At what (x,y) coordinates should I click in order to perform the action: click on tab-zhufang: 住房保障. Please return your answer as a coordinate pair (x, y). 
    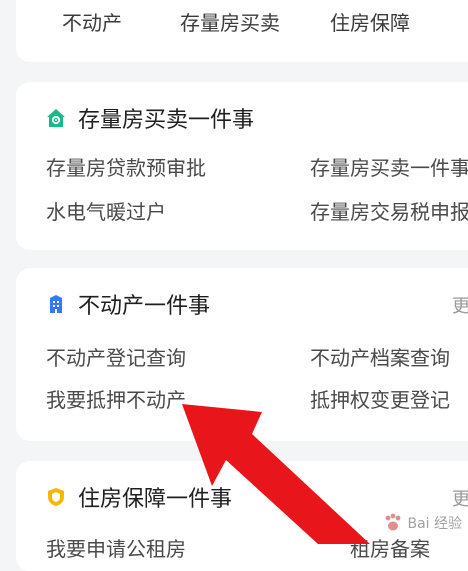
    Looking at the image, I should click on (370, 21).